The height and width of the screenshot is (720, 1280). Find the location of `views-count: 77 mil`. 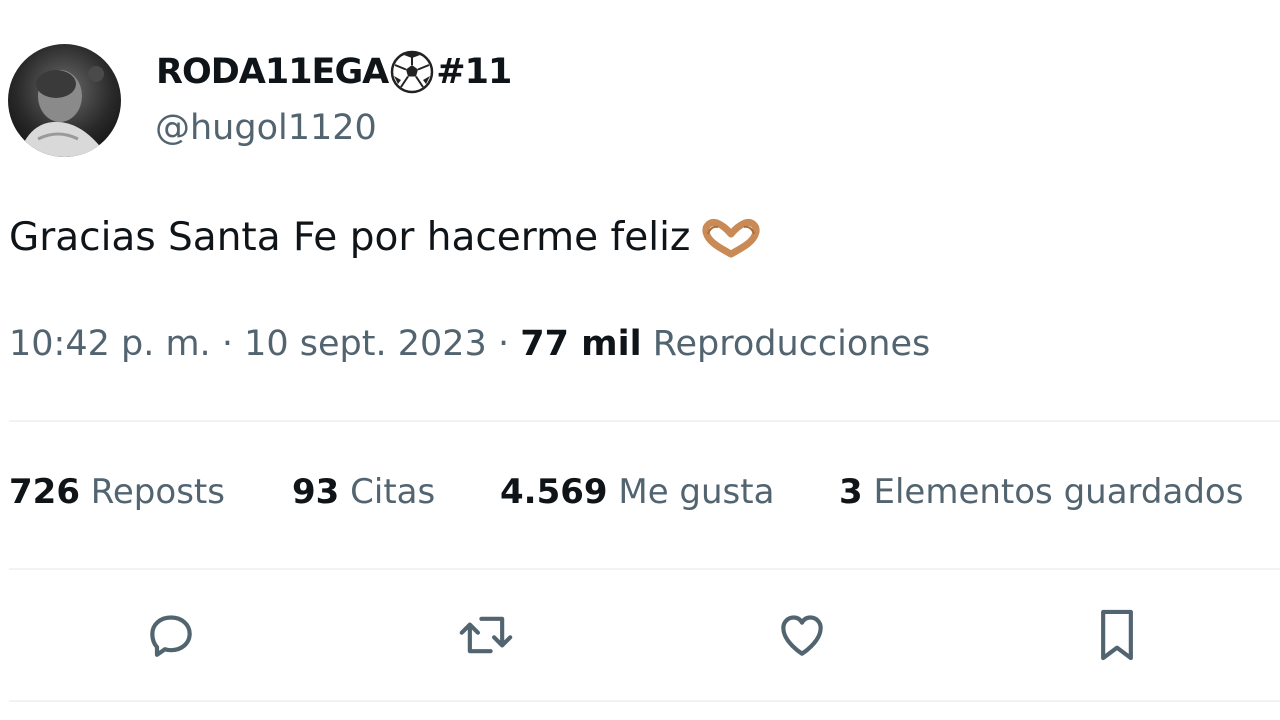

views-count: 77 mil is located at coordinates (581, 344).